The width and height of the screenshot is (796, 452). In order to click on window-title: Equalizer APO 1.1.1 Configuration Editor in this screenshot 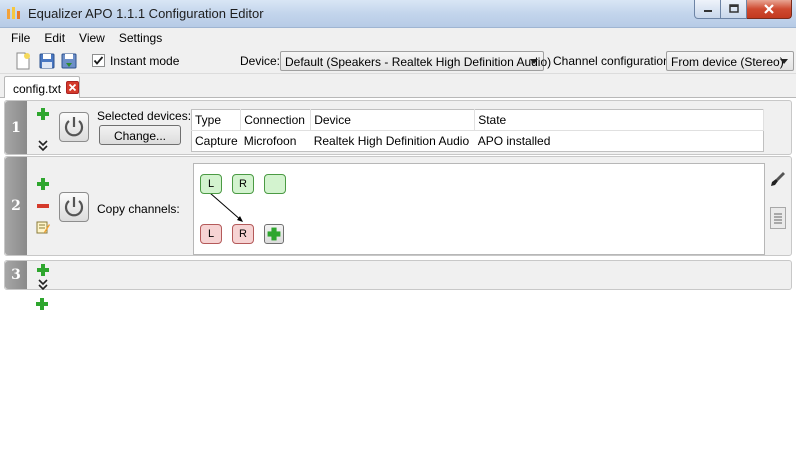, I will do `click(146, 13)`.